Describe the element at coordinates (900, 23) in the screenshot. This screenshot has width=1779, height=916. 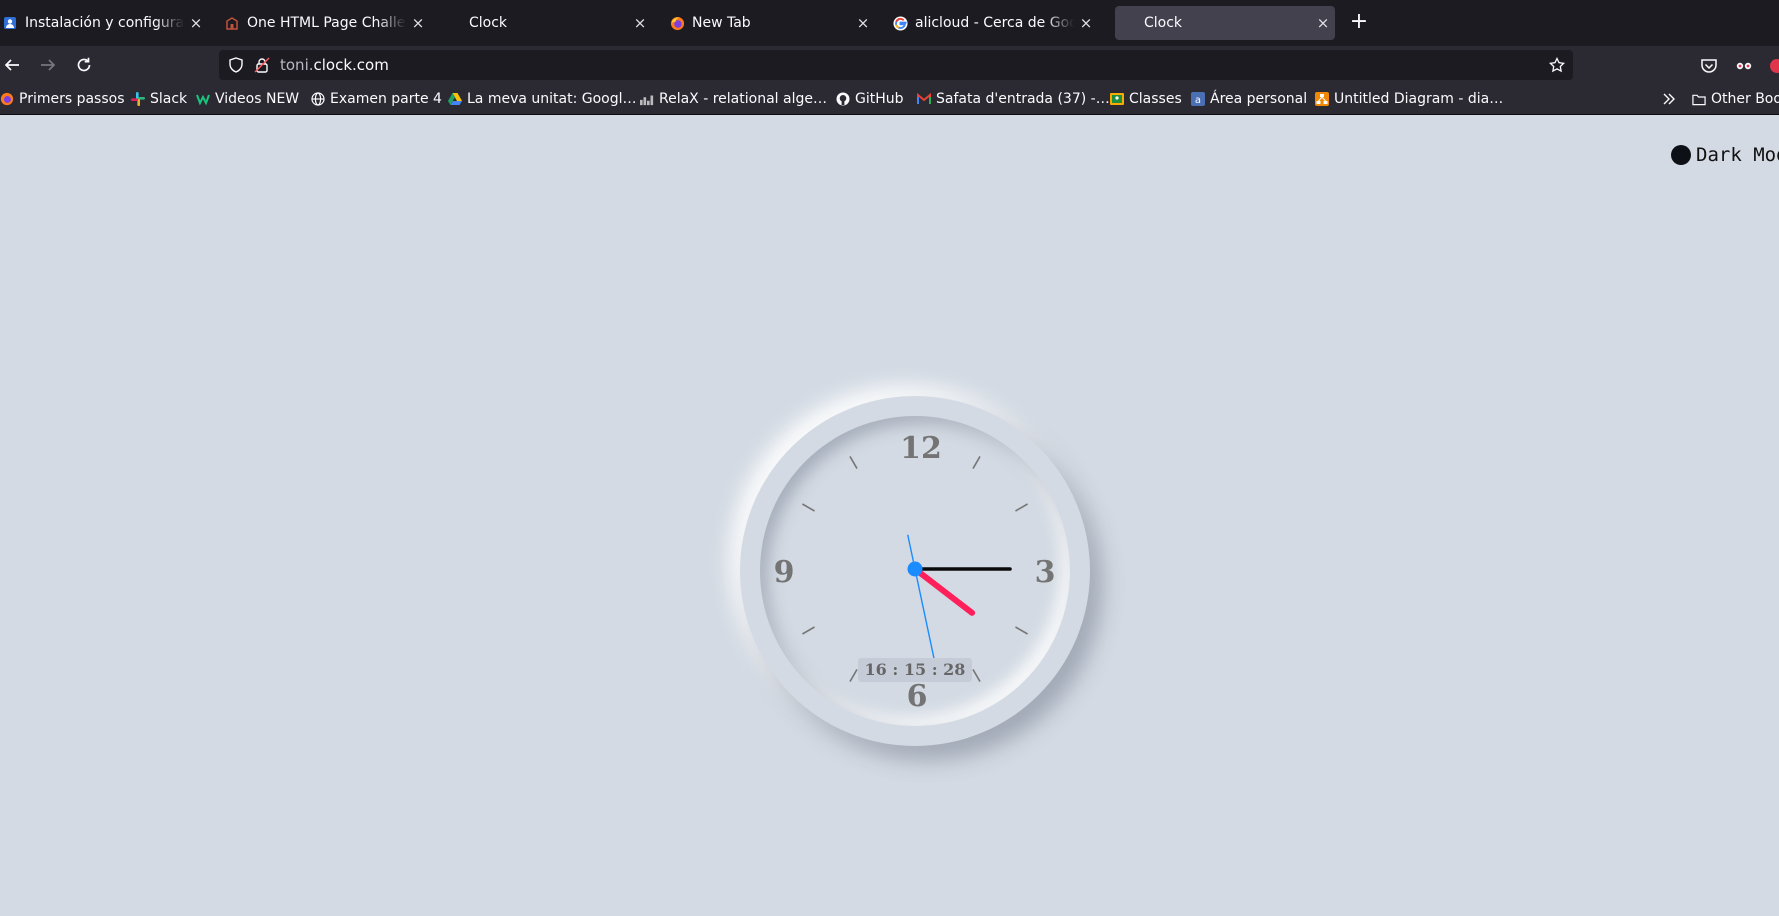
I see `google-icon` at that location.